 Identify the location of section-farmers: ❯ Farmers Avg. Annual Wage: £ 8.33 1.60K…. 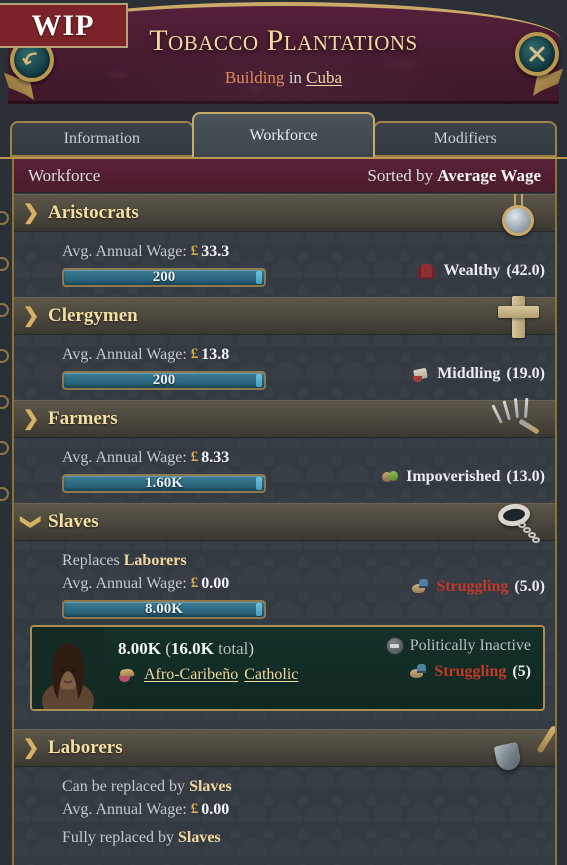
(284, 450).